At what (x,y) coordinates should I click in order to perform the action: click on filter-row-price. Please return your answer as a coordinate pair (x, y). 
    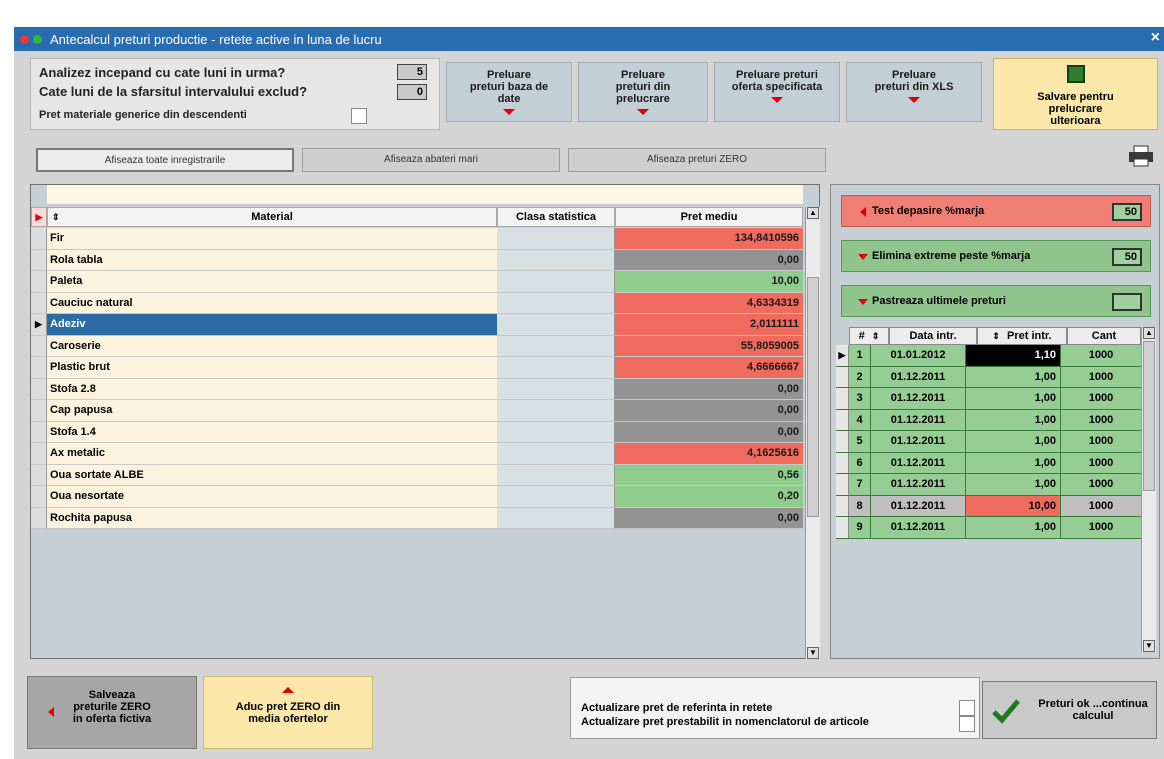
    Looking at the image, I should click on (709, 195).